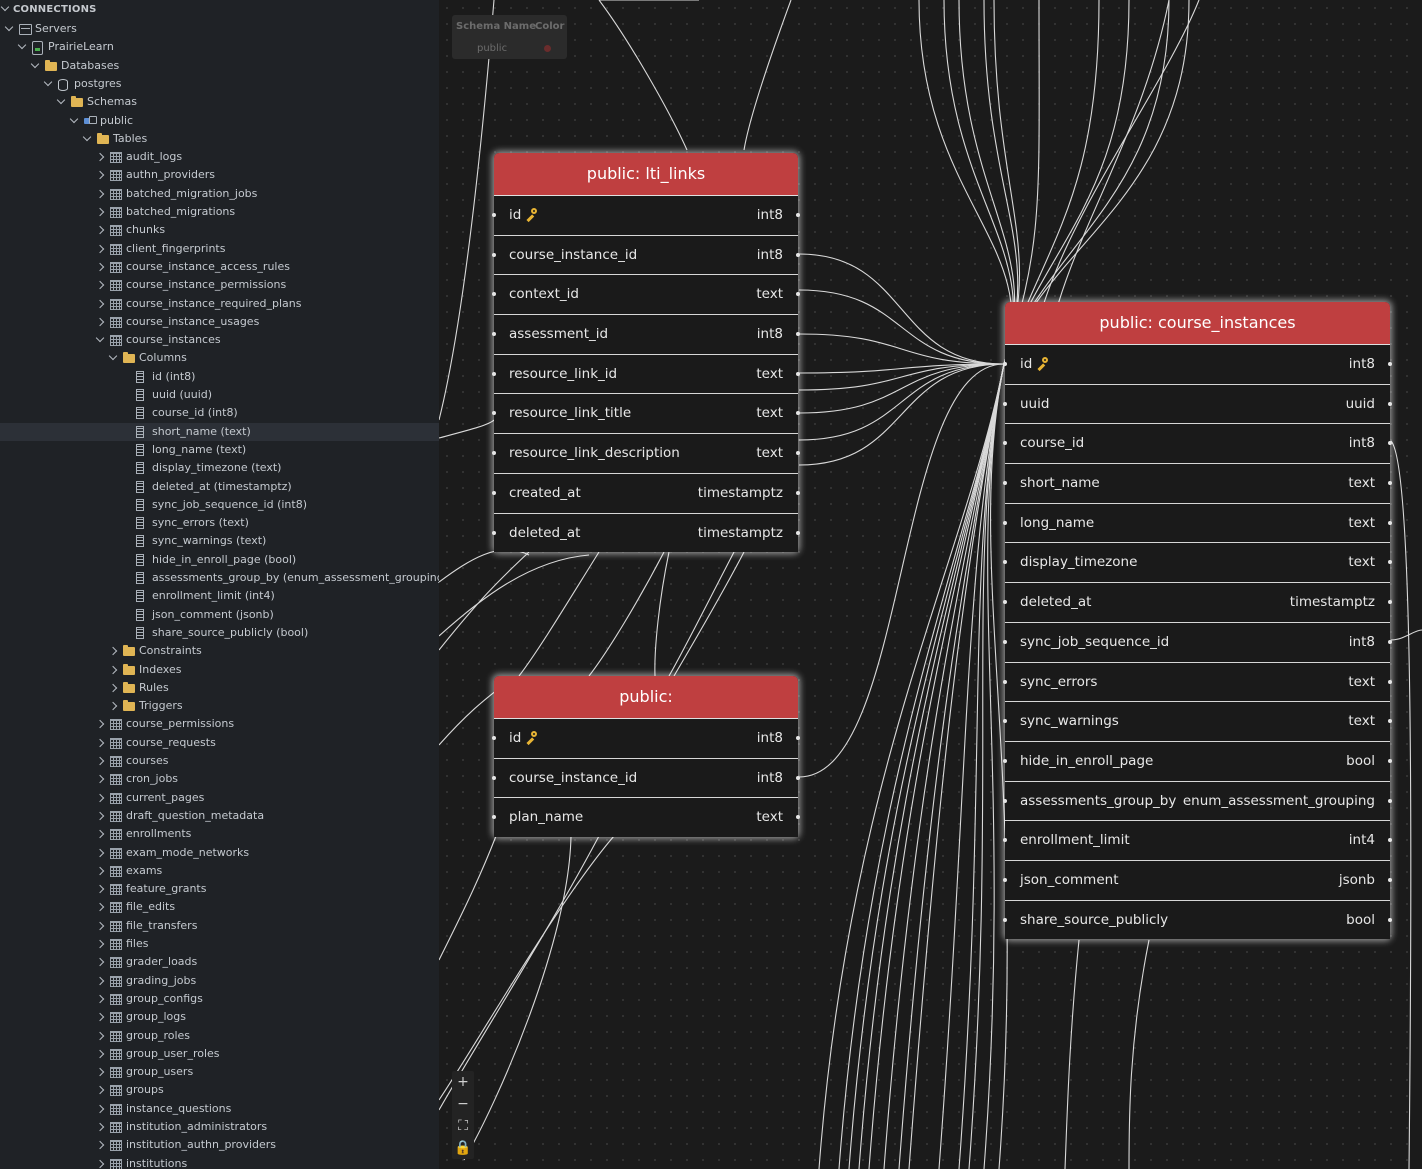 This screenshot has height=1169, width=1422. I want to click on table-node: course_permissions, so click(219, 724).